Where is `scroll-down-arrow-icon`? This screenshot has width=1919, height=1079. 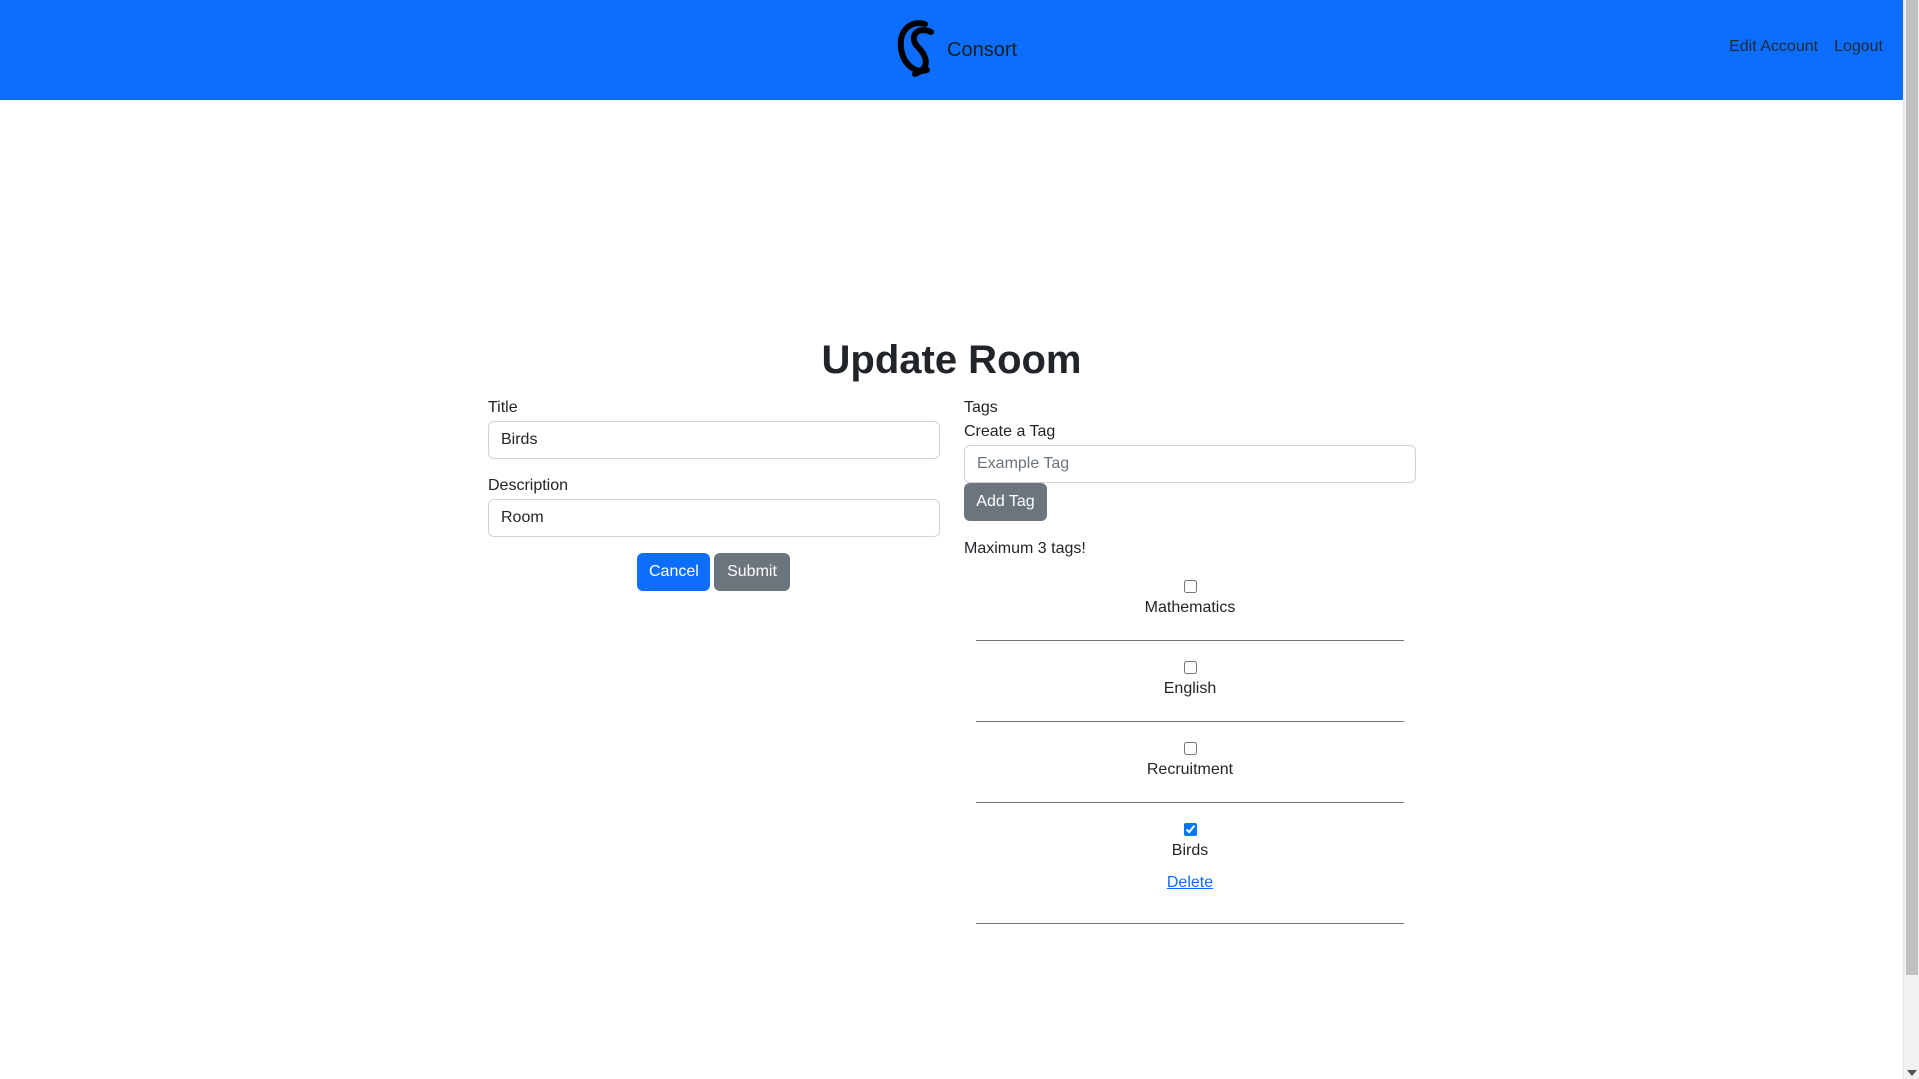
scroll-down-arrow-icon is located at coordinates (1912, 1073).